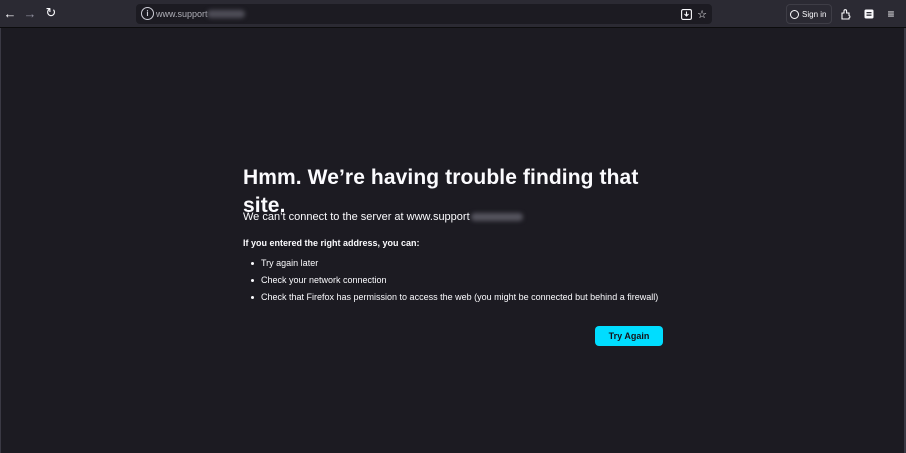 Image resolution: width=906 pixels, height=453 pixels. I want to click on site-info-icon: i, so click(147, 13).